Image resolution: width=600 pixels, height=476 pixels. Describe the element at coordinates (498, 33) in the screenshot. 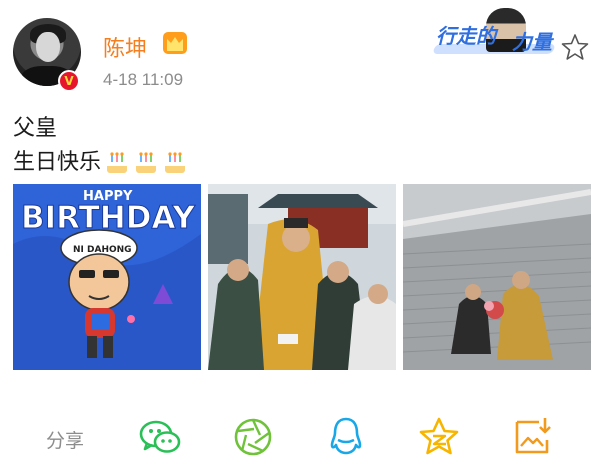

I see `activity-banner: 行走的 力量` at that location.